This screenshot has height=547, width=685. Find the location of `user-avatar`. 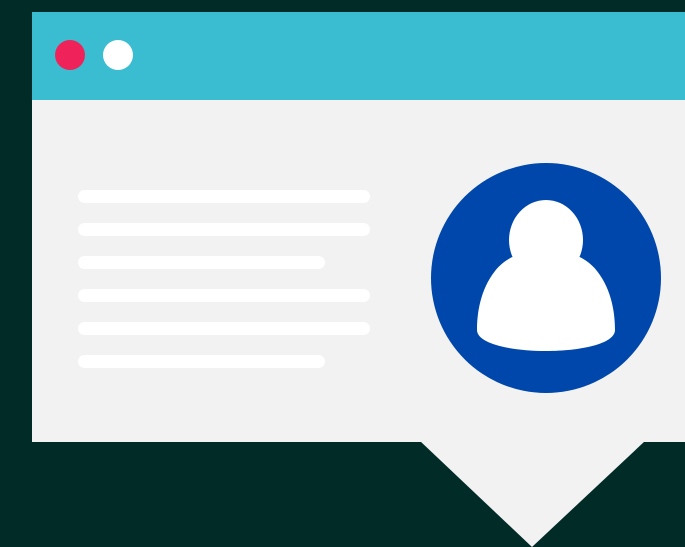

user-avatar is located at coordinates (546, 278).